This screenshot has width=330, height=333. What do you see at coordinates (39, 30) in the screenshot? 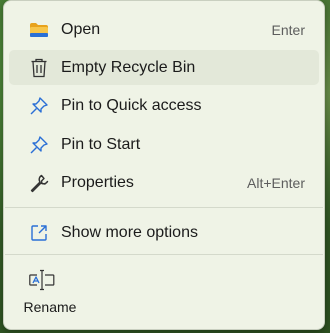
I see `folder-icon` at bounding box center [39, 30].